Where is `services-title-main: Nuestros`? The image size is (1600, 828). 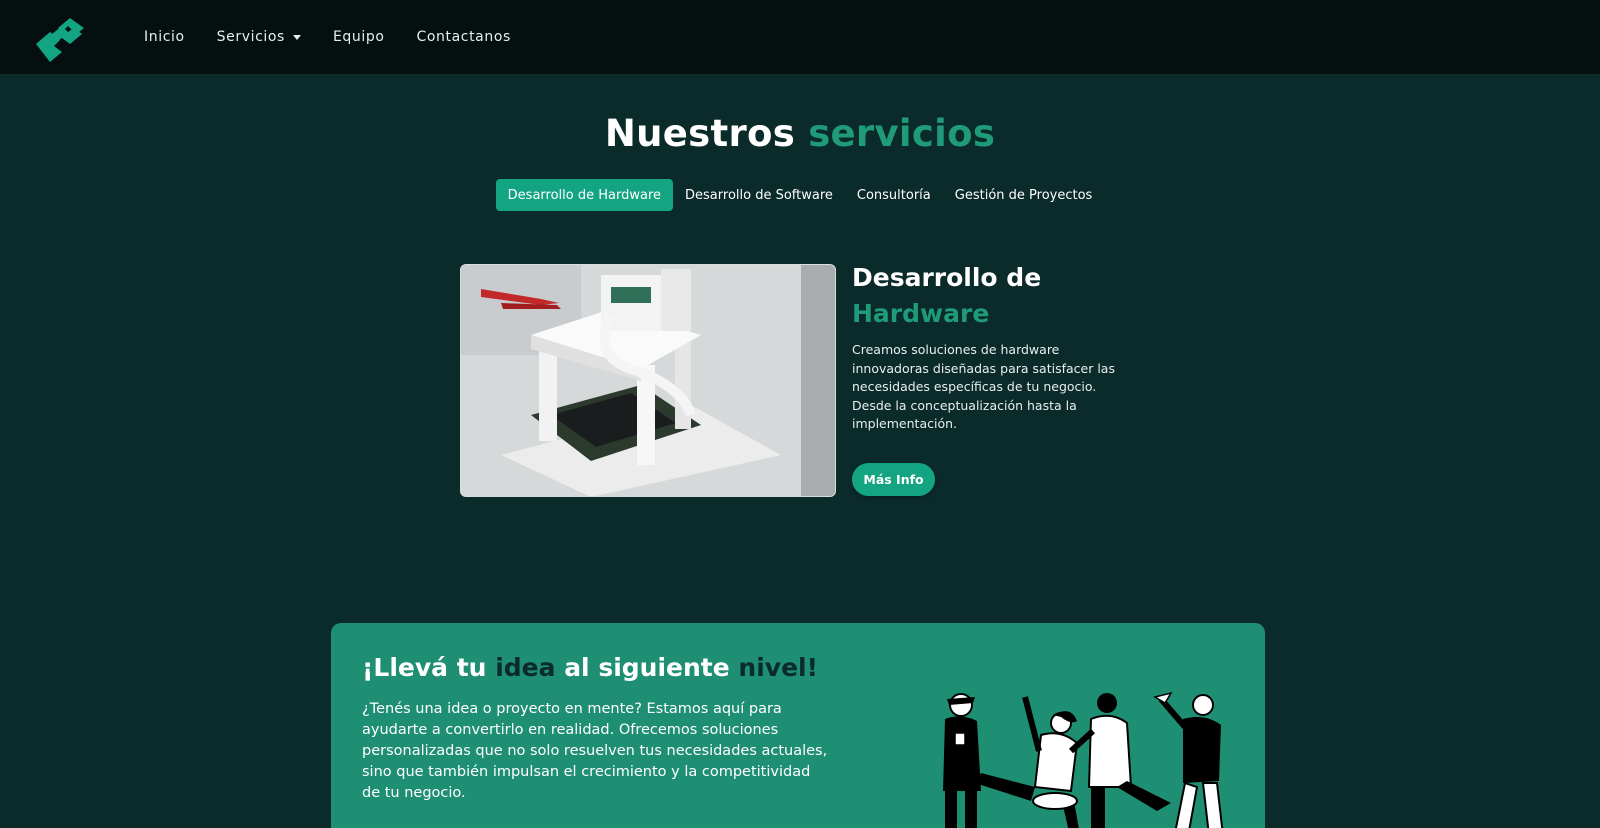 services-title-main: Nuestros is located at coordinates (700, 133).